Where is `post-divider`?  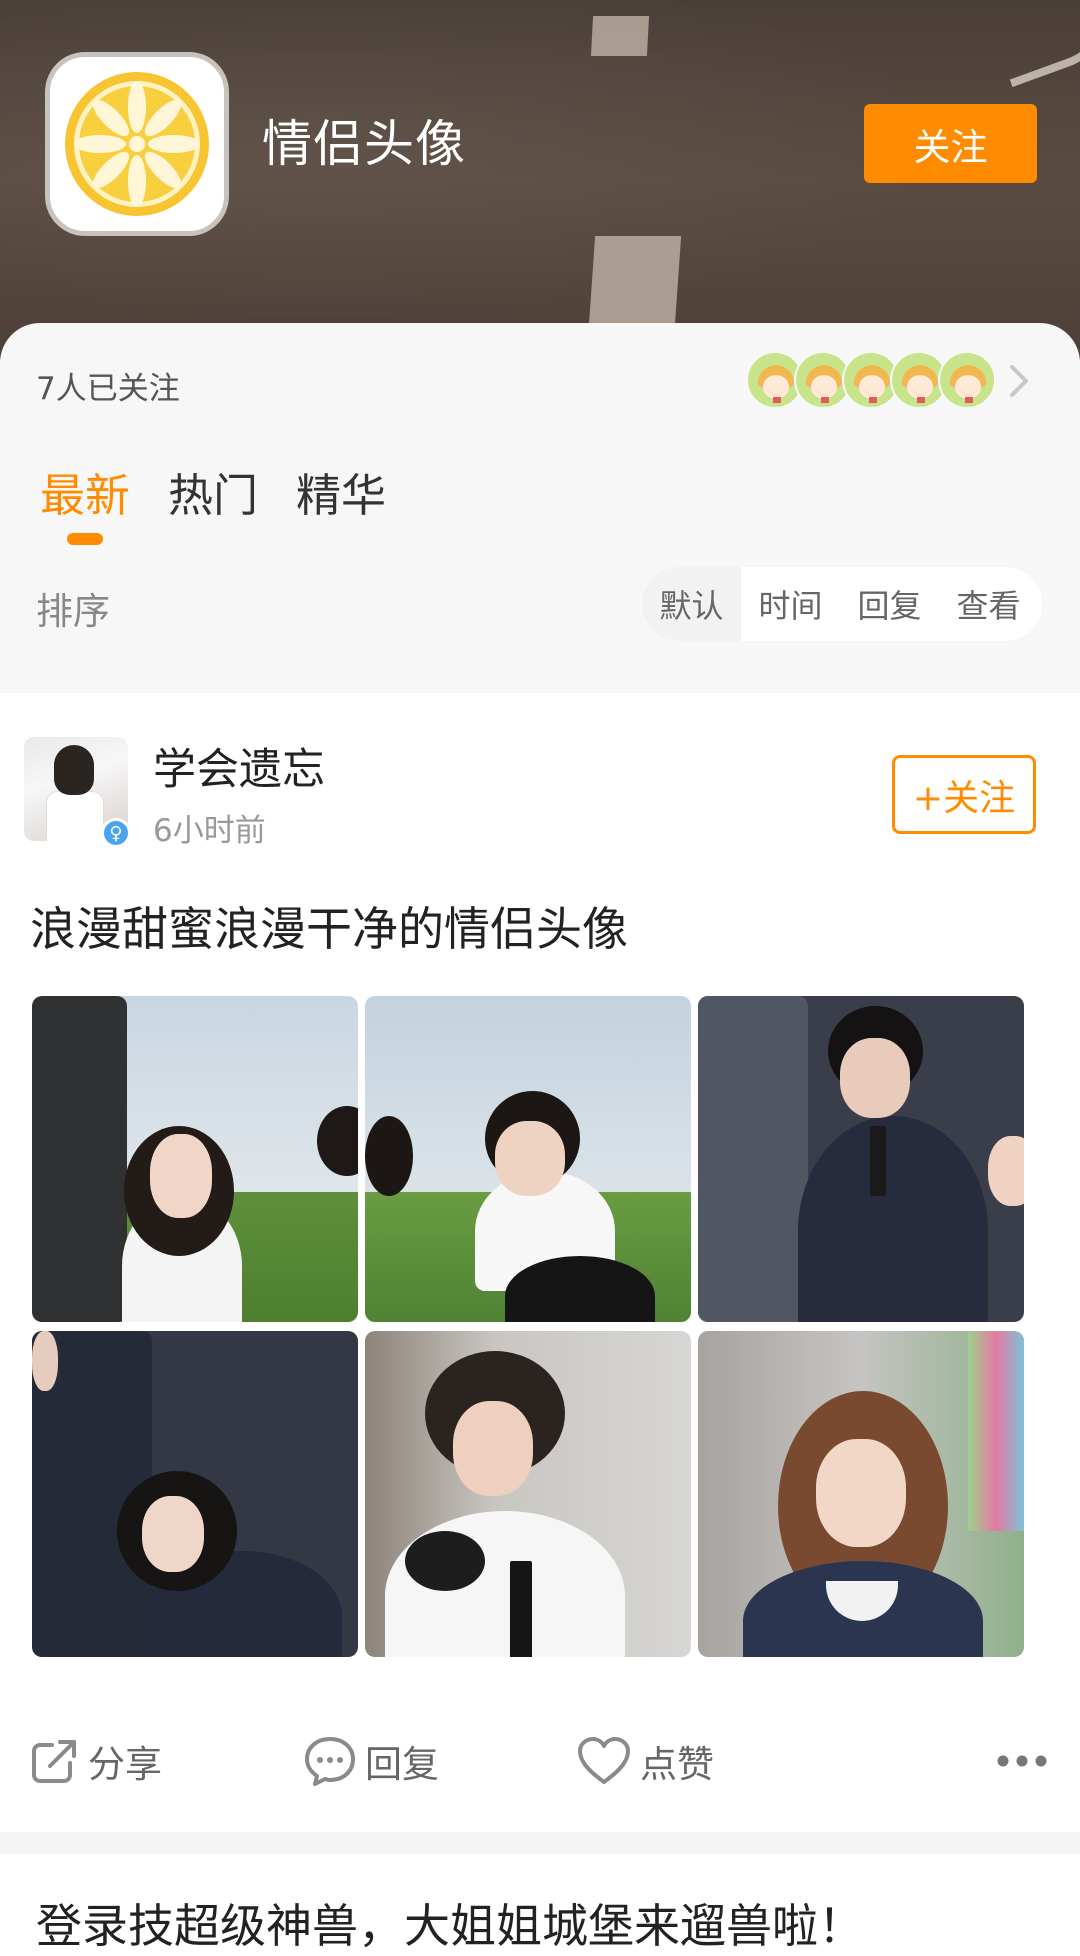
post-divider is located at coordinates (540, 1843).